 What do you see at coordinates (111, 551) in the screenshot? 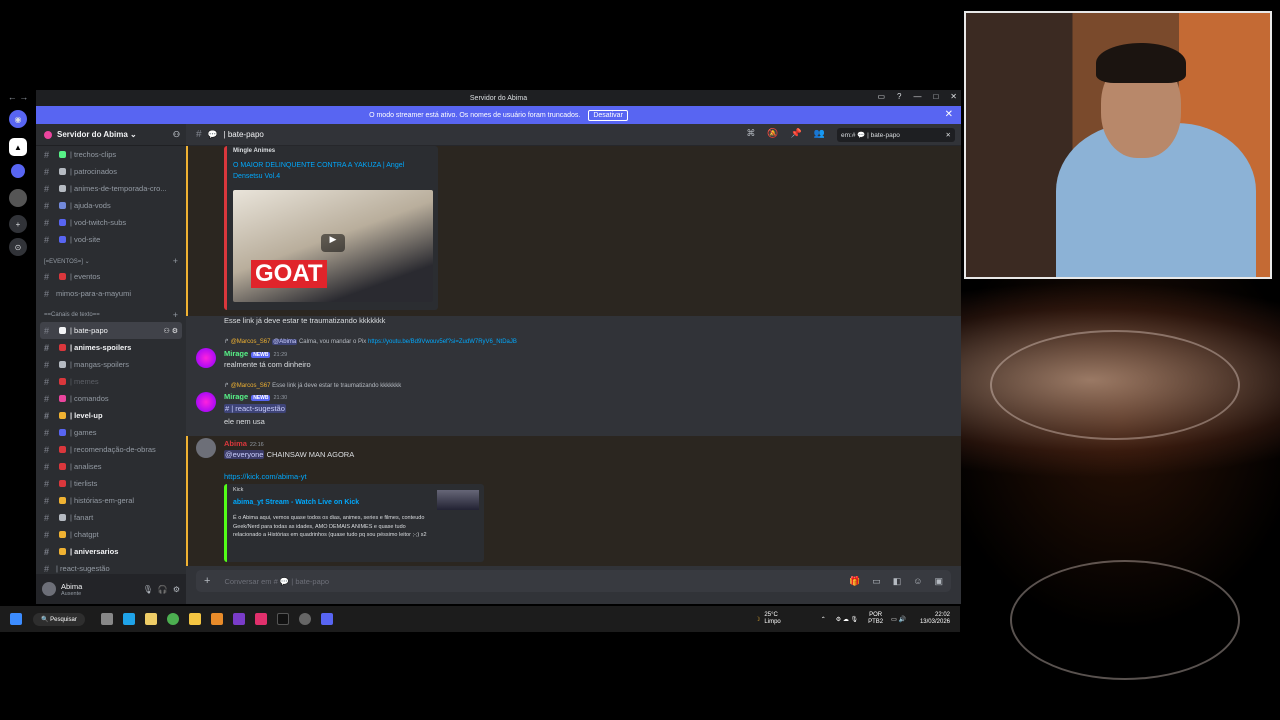
I see `channel-text-13: # | aniversarios` at bounding box center [111, 551].